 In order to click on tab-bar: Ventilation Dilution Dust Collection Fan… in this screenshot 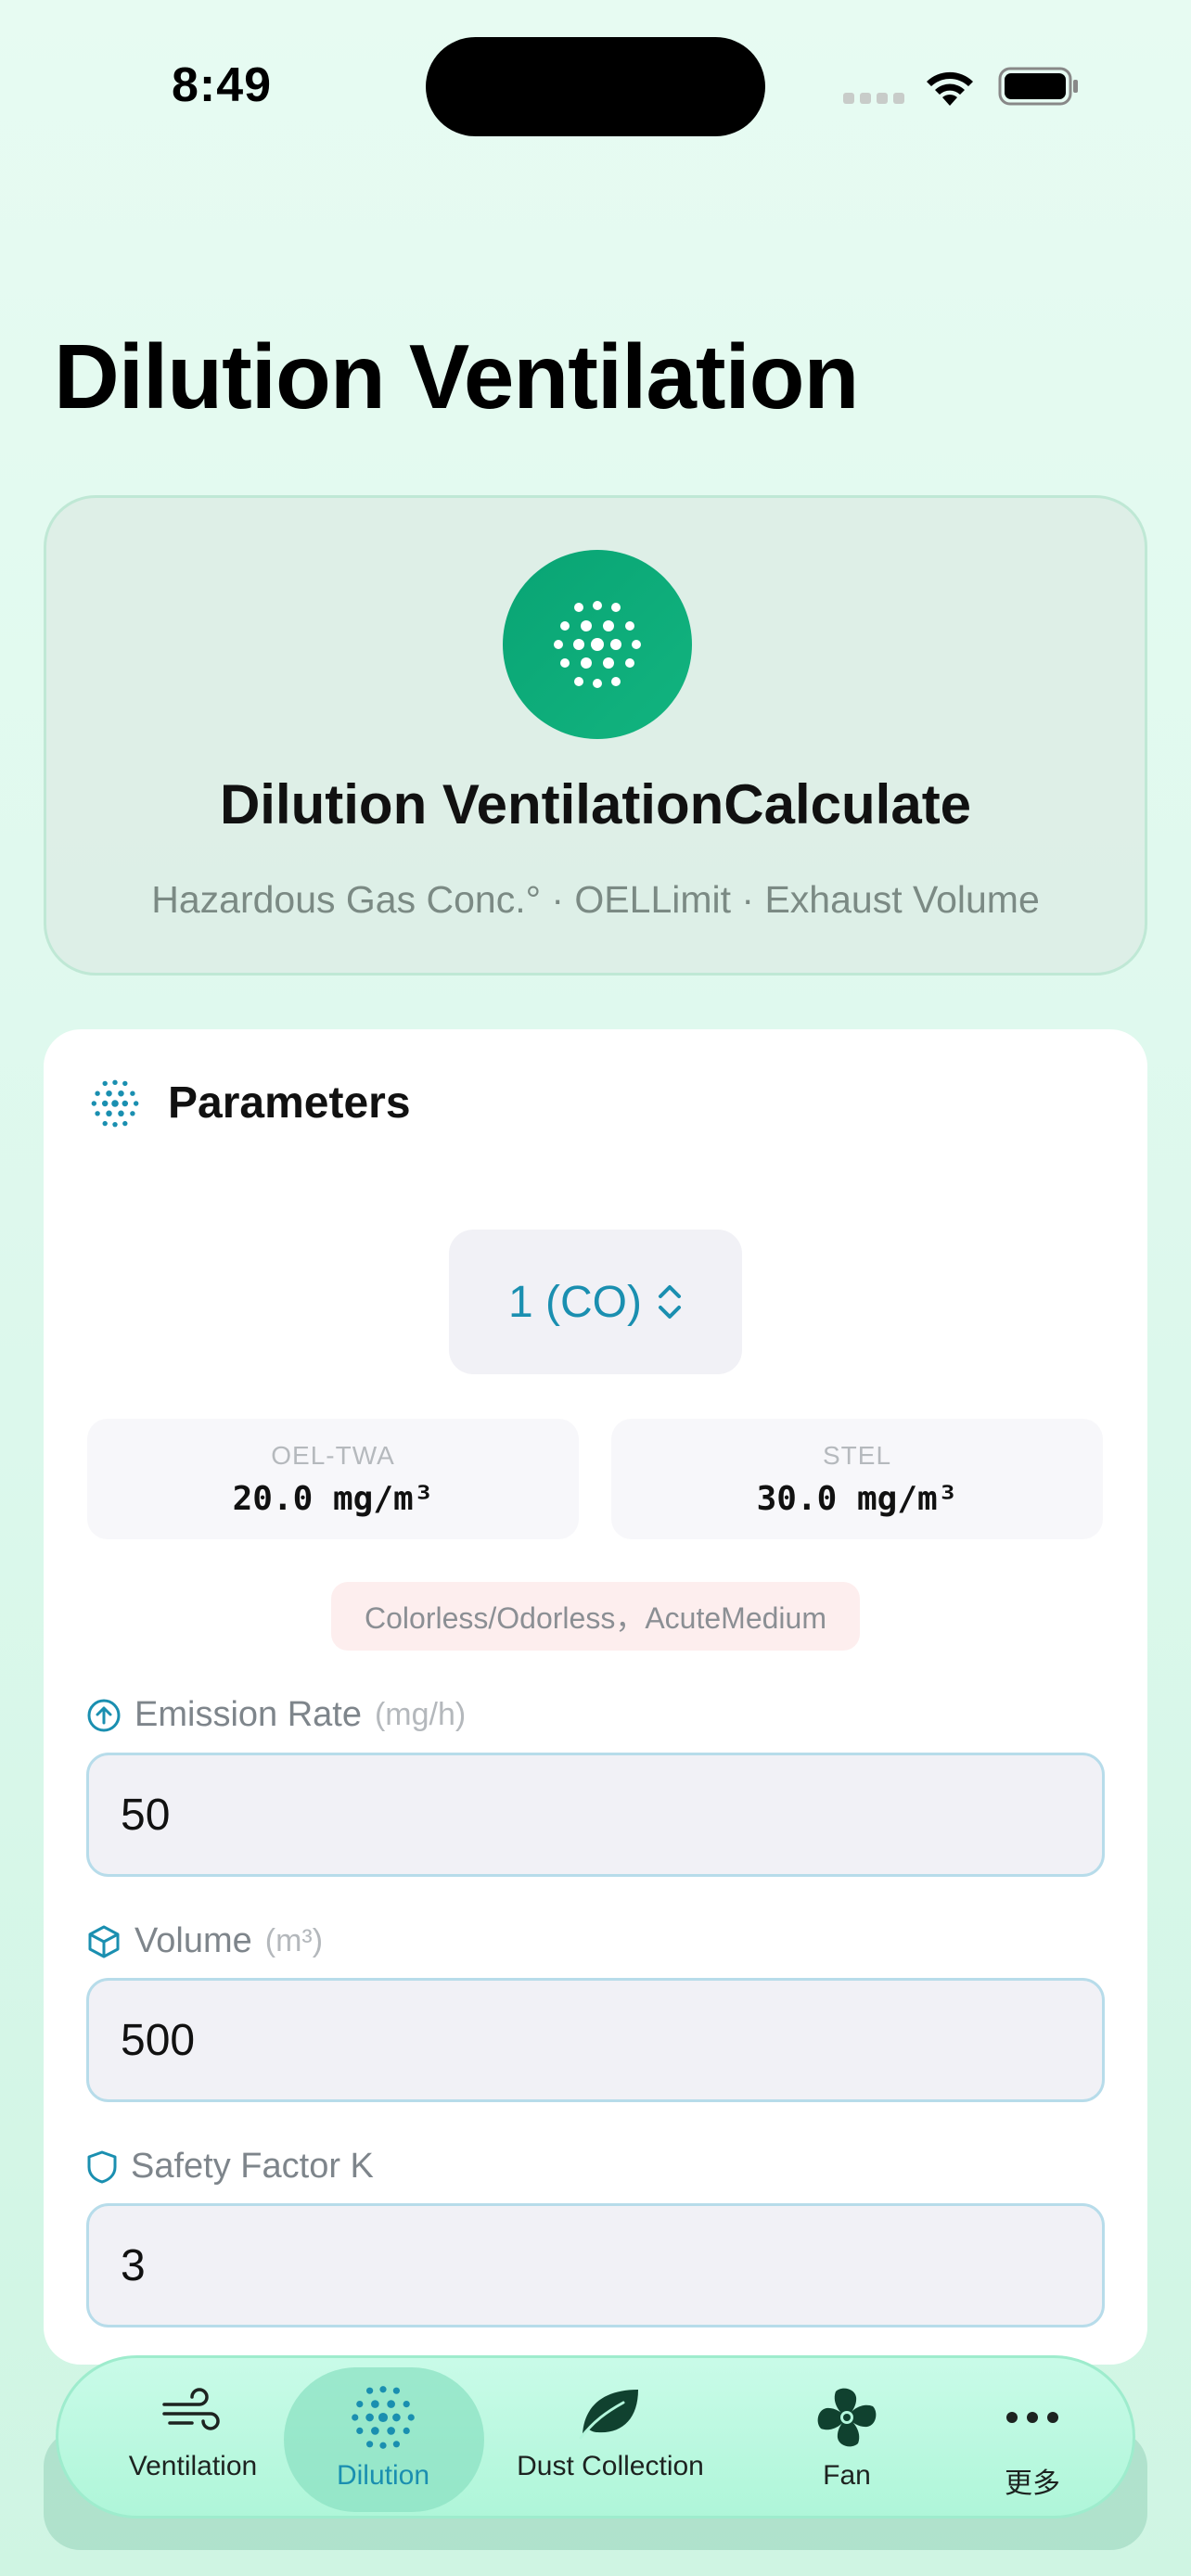, I will do `click(595, 2437)`.